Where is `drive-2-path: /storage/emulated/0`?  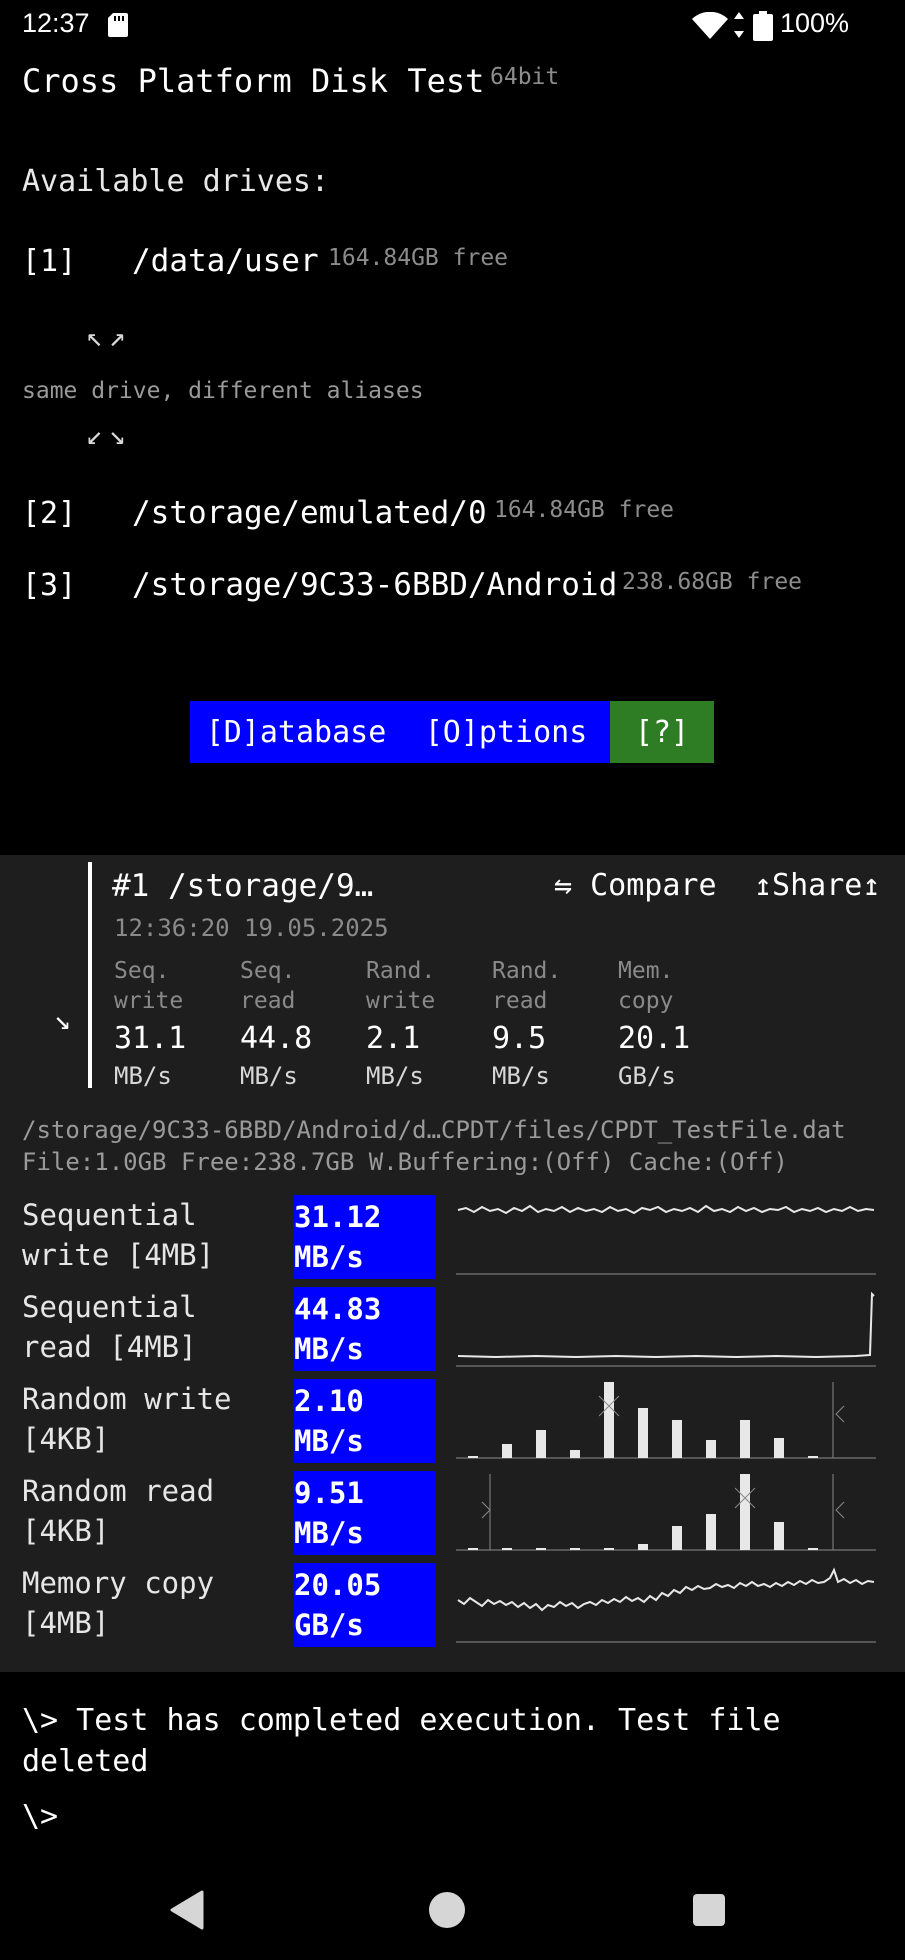 drive-2-path: /storage/emulated/0 is located at coordinates (309, 513).